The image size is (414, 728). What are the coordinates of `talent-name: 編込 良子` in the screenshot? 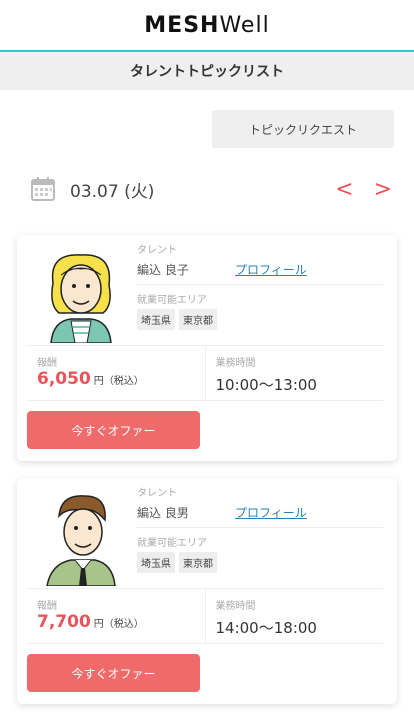 It's located at (163, 269).